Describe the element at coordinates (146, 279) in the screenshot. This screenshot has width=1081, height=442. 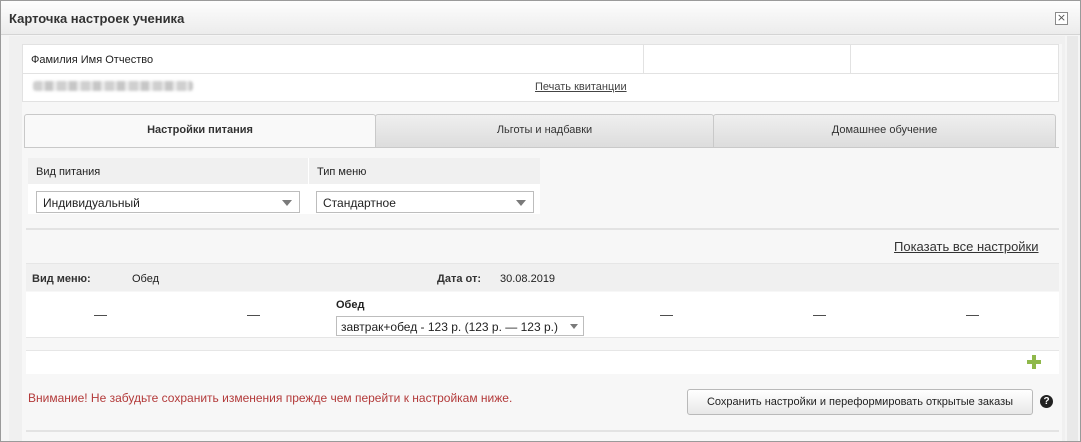
I see `menu-view-value: Обед` at that location.